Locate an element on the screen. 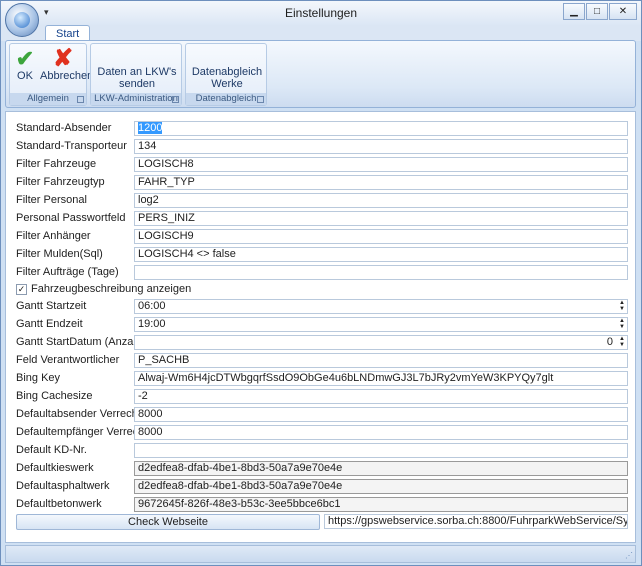  gantt-startdatum-spinner: ▲ ▼ is located at coordinates (622, 342).